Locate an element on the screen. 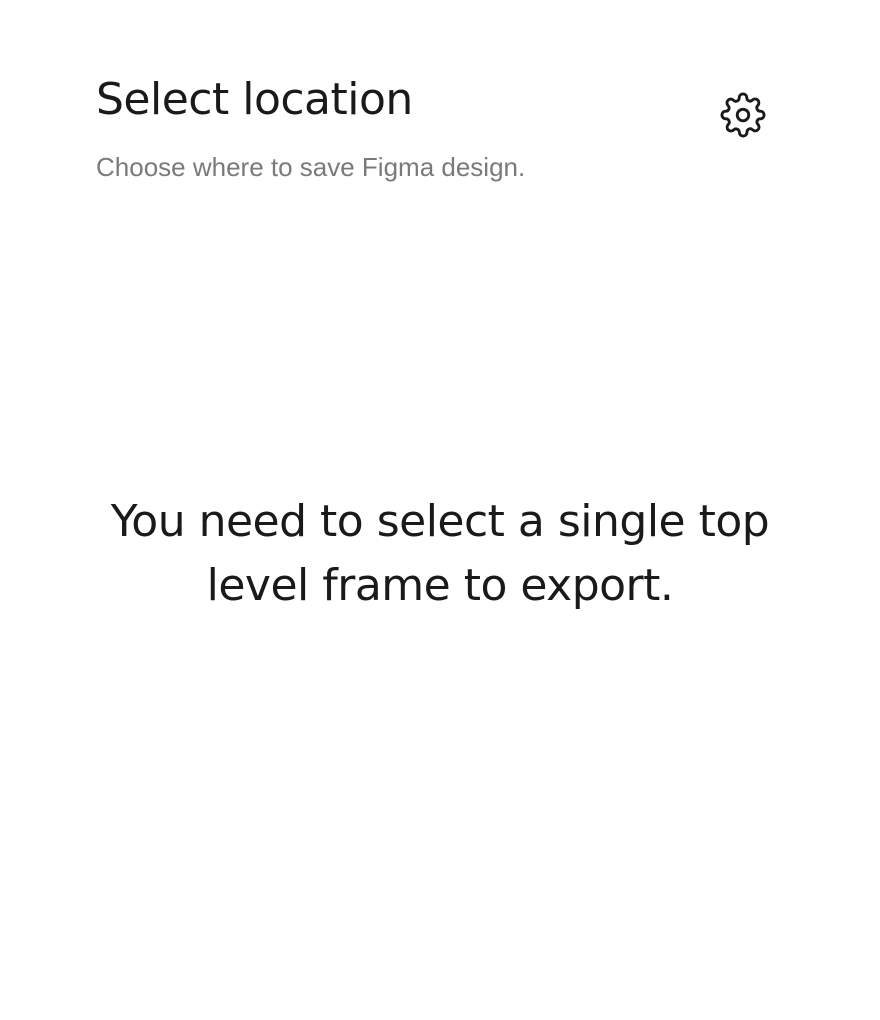 The image size is (880, 1020). gear-icon is located at coordinates (743, 115).